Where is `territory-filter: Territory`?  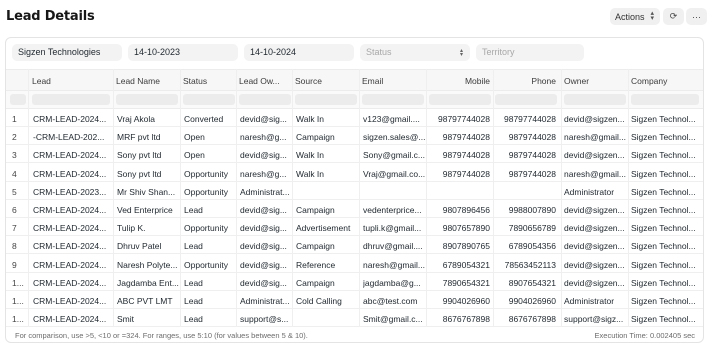
territory-filter: Territory is located at coordinates (530, 52).